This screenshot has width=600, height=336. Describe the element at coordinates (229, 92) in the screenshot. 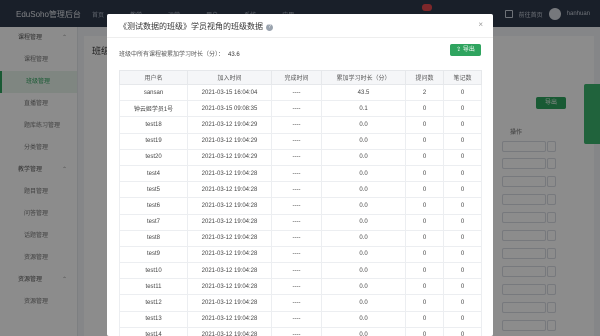

I see `cell-join-time: 2021-03-15 16:04:04` at that location.